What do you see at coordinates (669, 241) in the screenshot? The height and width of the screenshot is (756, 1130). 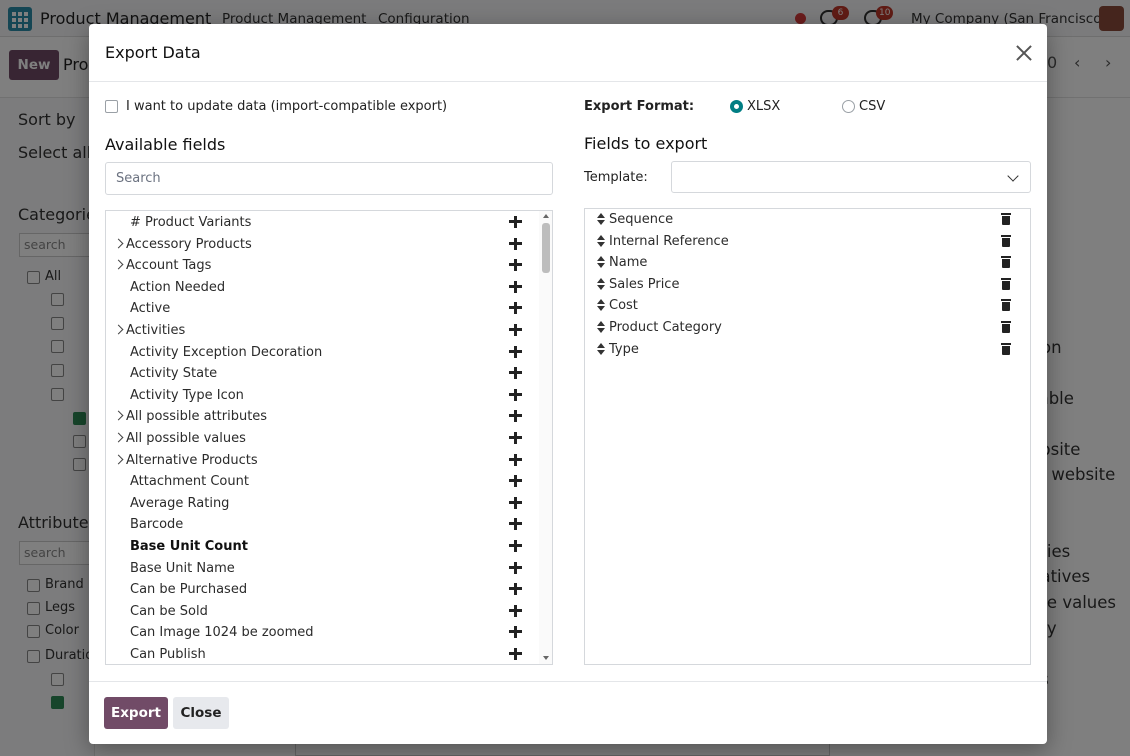 I see `export-field-label: Internal Reference` at bounding box center [669, 241].